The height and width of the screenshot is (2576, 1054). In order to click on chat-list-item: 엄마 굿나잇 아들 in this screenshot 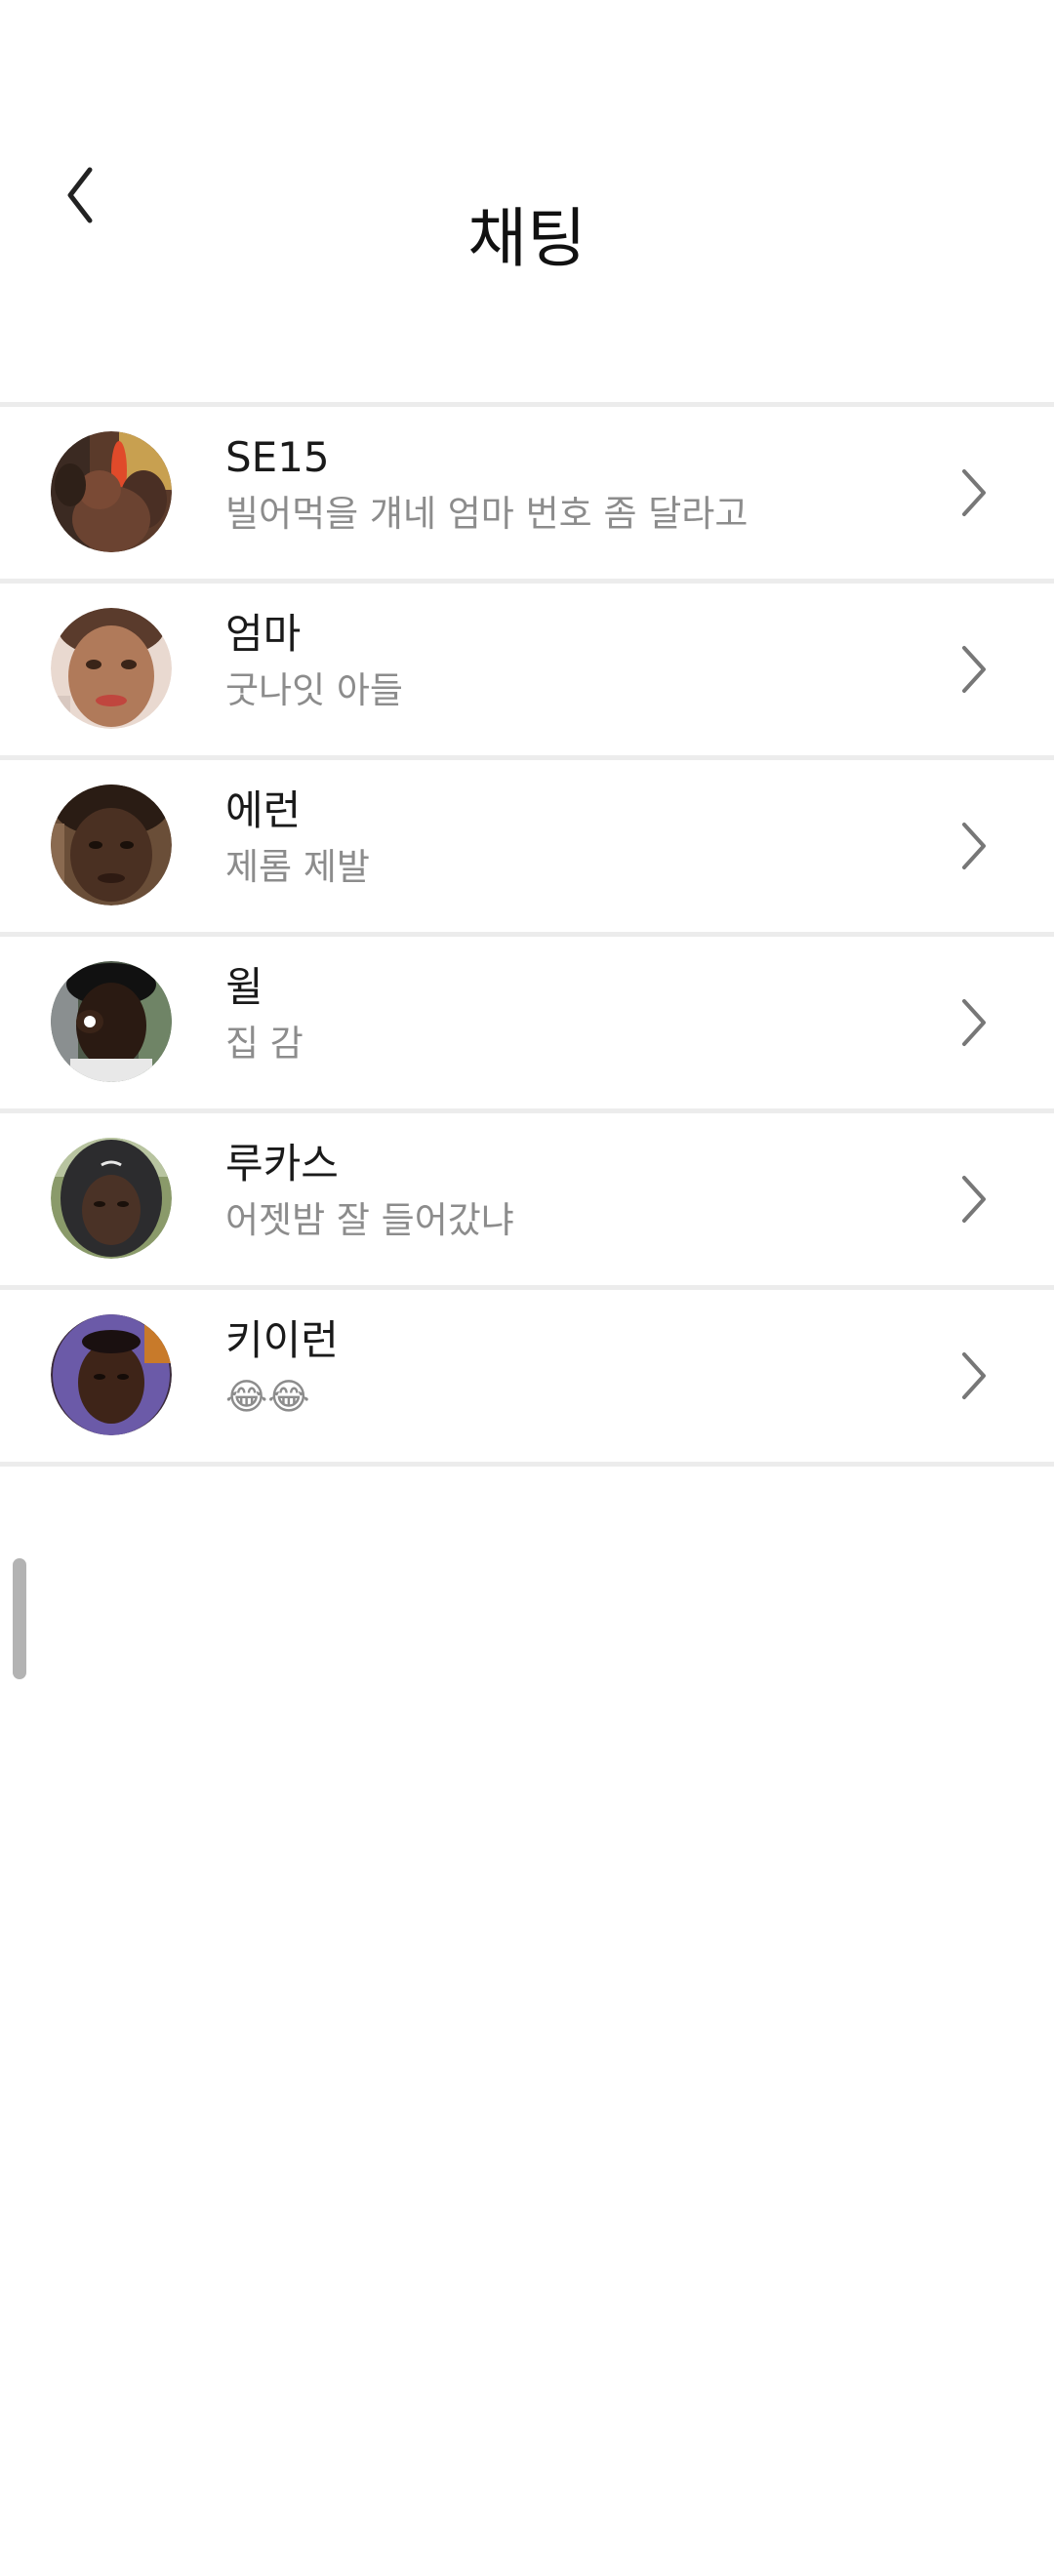, I will do `click(527, 672)`.